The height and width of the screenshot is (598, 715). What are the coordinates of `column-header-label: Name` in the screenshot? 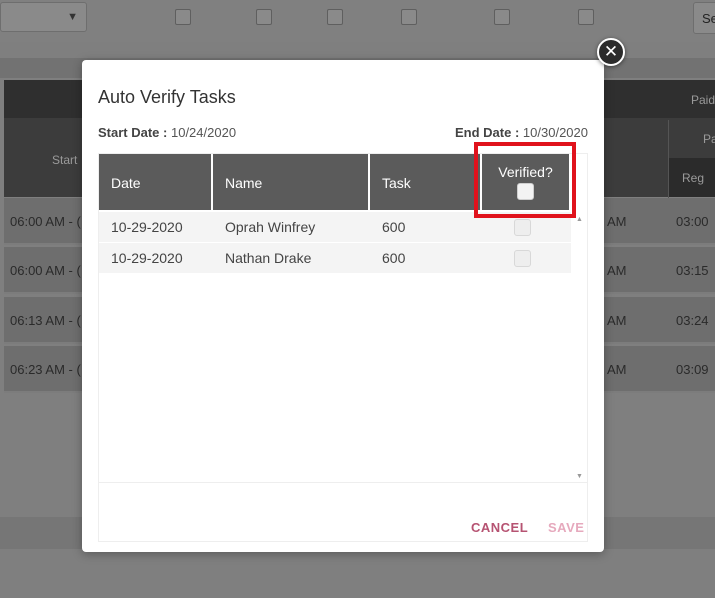 It's located at (244, 183).